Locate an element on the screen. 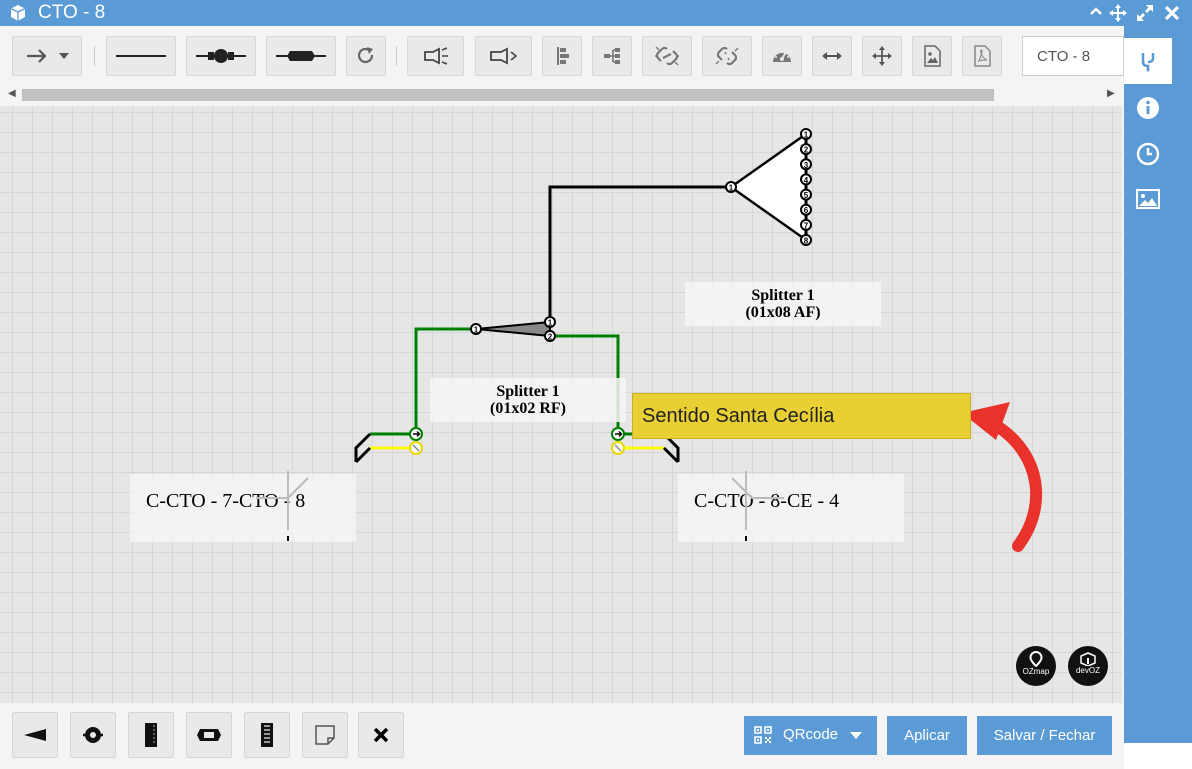 The image size is (1192, 769). main-toolbar is located at coordinates (562, 55).